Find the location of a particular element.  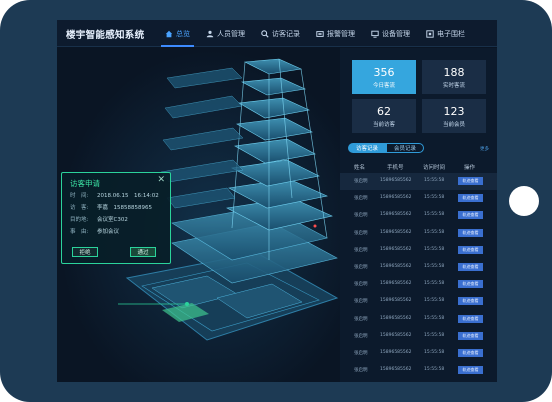

stat-current-visitors: 62 当前访客 is located at coordinates (384, 116).